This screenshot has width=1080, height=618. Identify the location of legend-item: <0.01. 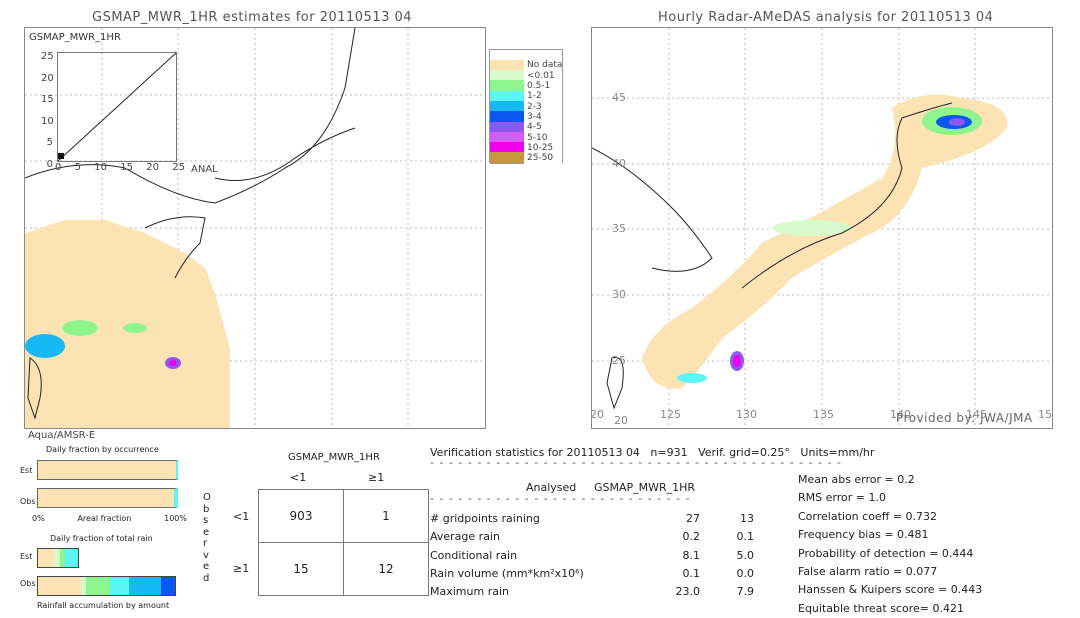
(526, 76).